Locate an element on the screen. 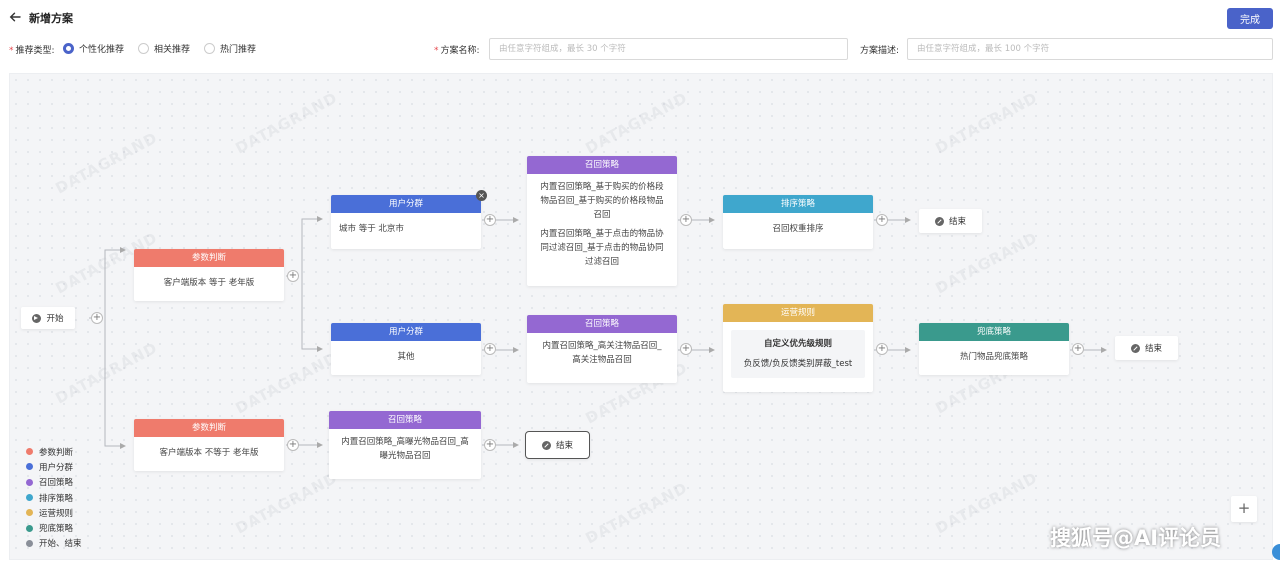 Image resolution: width=1280 pixels, height=566 pixels. recommend-type-label: * 推荐类型: is located at coordinates (32, 51).